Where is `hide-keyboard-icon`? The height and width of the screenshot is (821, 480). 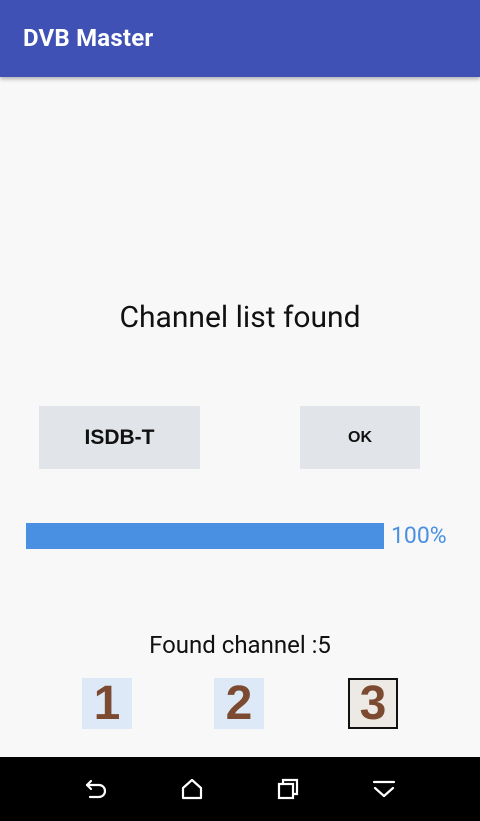 hide-keyboard-icon is located at coordinates (384, 789).